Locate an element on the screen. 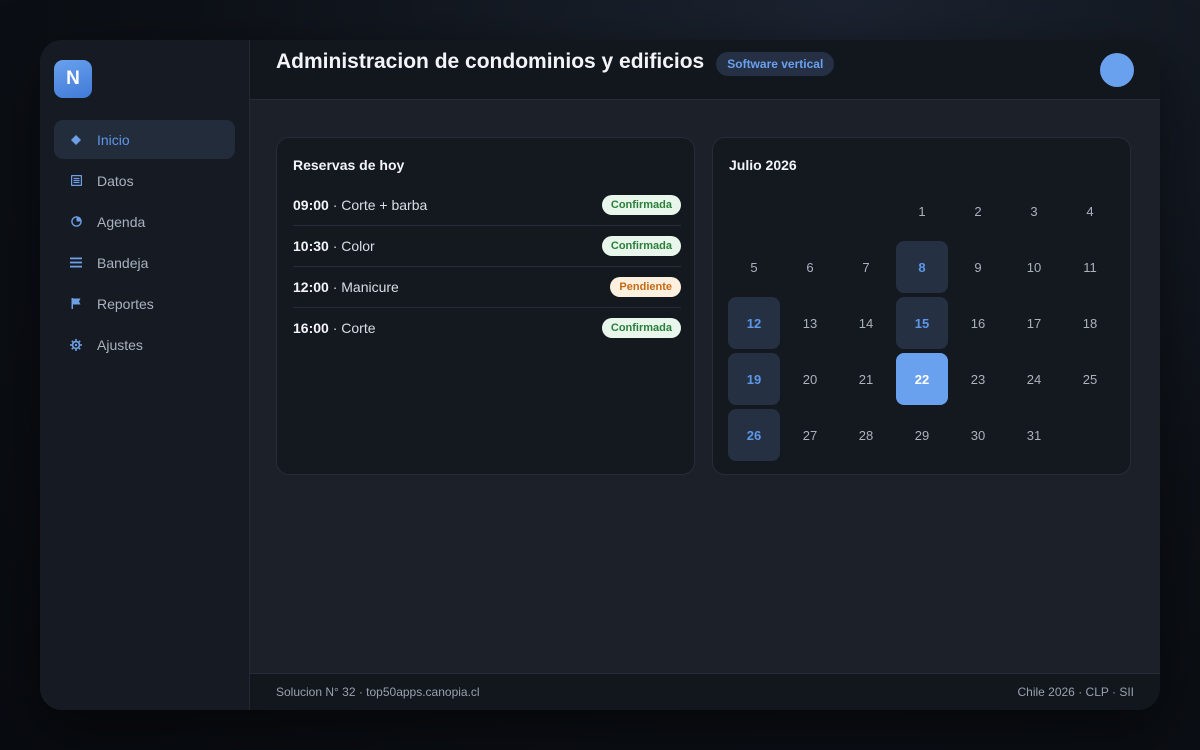  booking-description: 09:00 · Corte + barba is located at coordinates (360, 205).